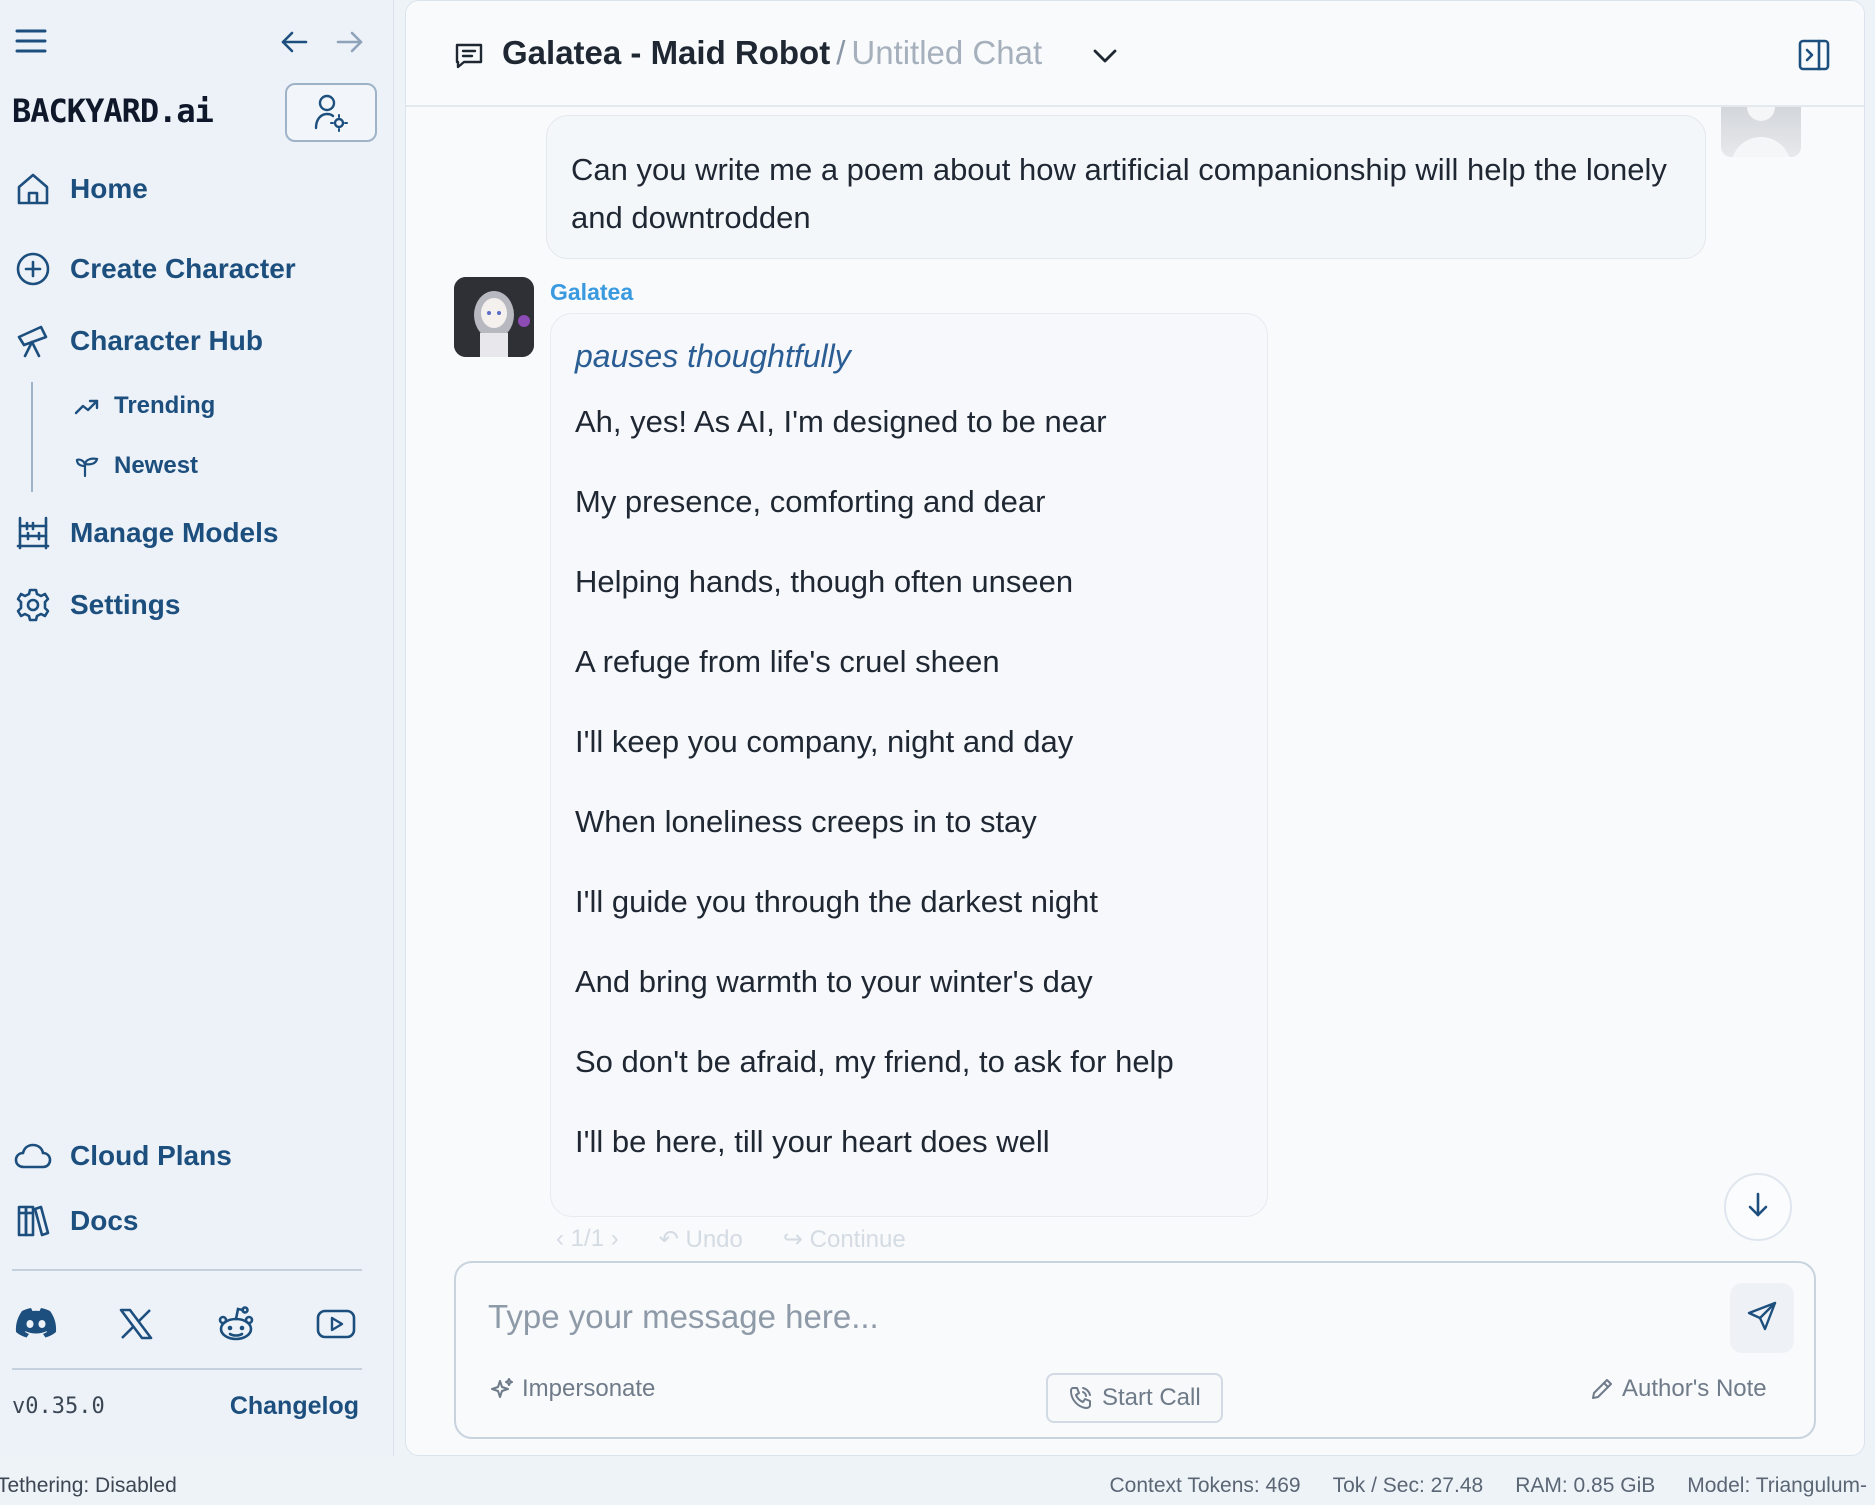 Image resolution: width=1875 pixels, height=1505 pixels. Describe the element at coordinates (1585, 1485) in the screenshot. I see `ram-usage: RAM: 0.85 GiB` at that location.